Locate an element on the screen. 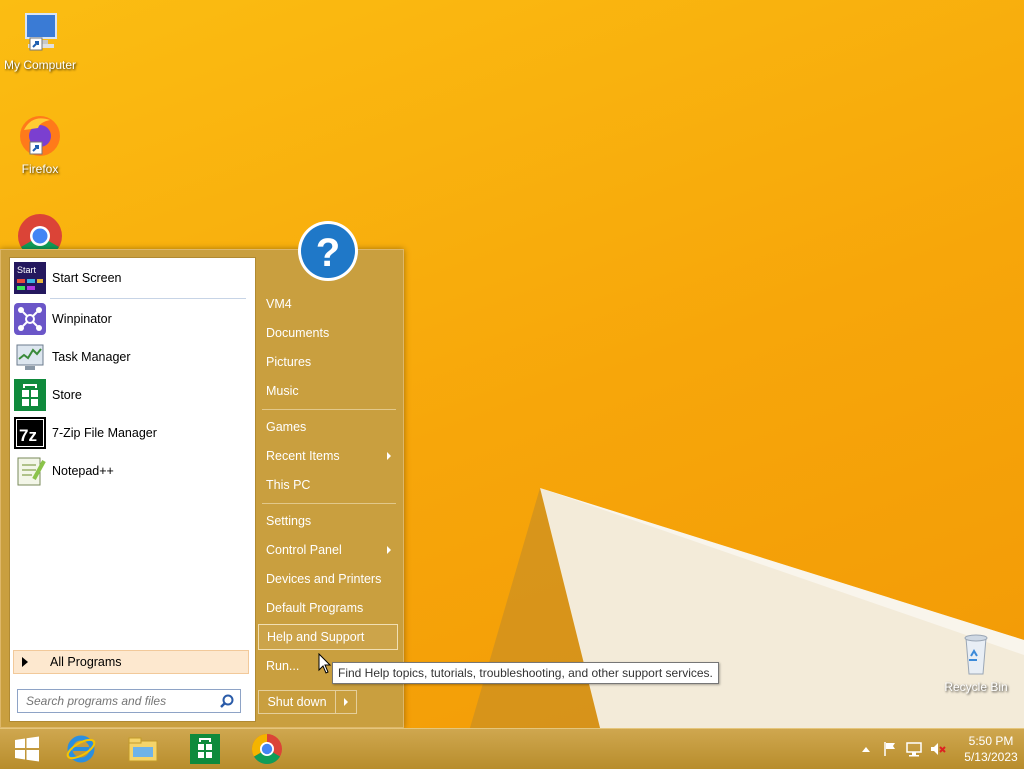 The height and width of the screenshot is (769, 1024). start-right-vm4: VM4 is located at coordinates (328, 304).